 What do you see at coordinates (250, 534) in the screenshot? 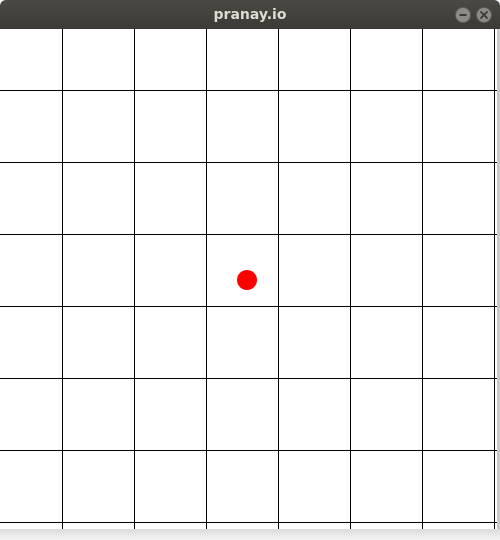
I see `window-bottom-edge` at bounding box center [250, 534].